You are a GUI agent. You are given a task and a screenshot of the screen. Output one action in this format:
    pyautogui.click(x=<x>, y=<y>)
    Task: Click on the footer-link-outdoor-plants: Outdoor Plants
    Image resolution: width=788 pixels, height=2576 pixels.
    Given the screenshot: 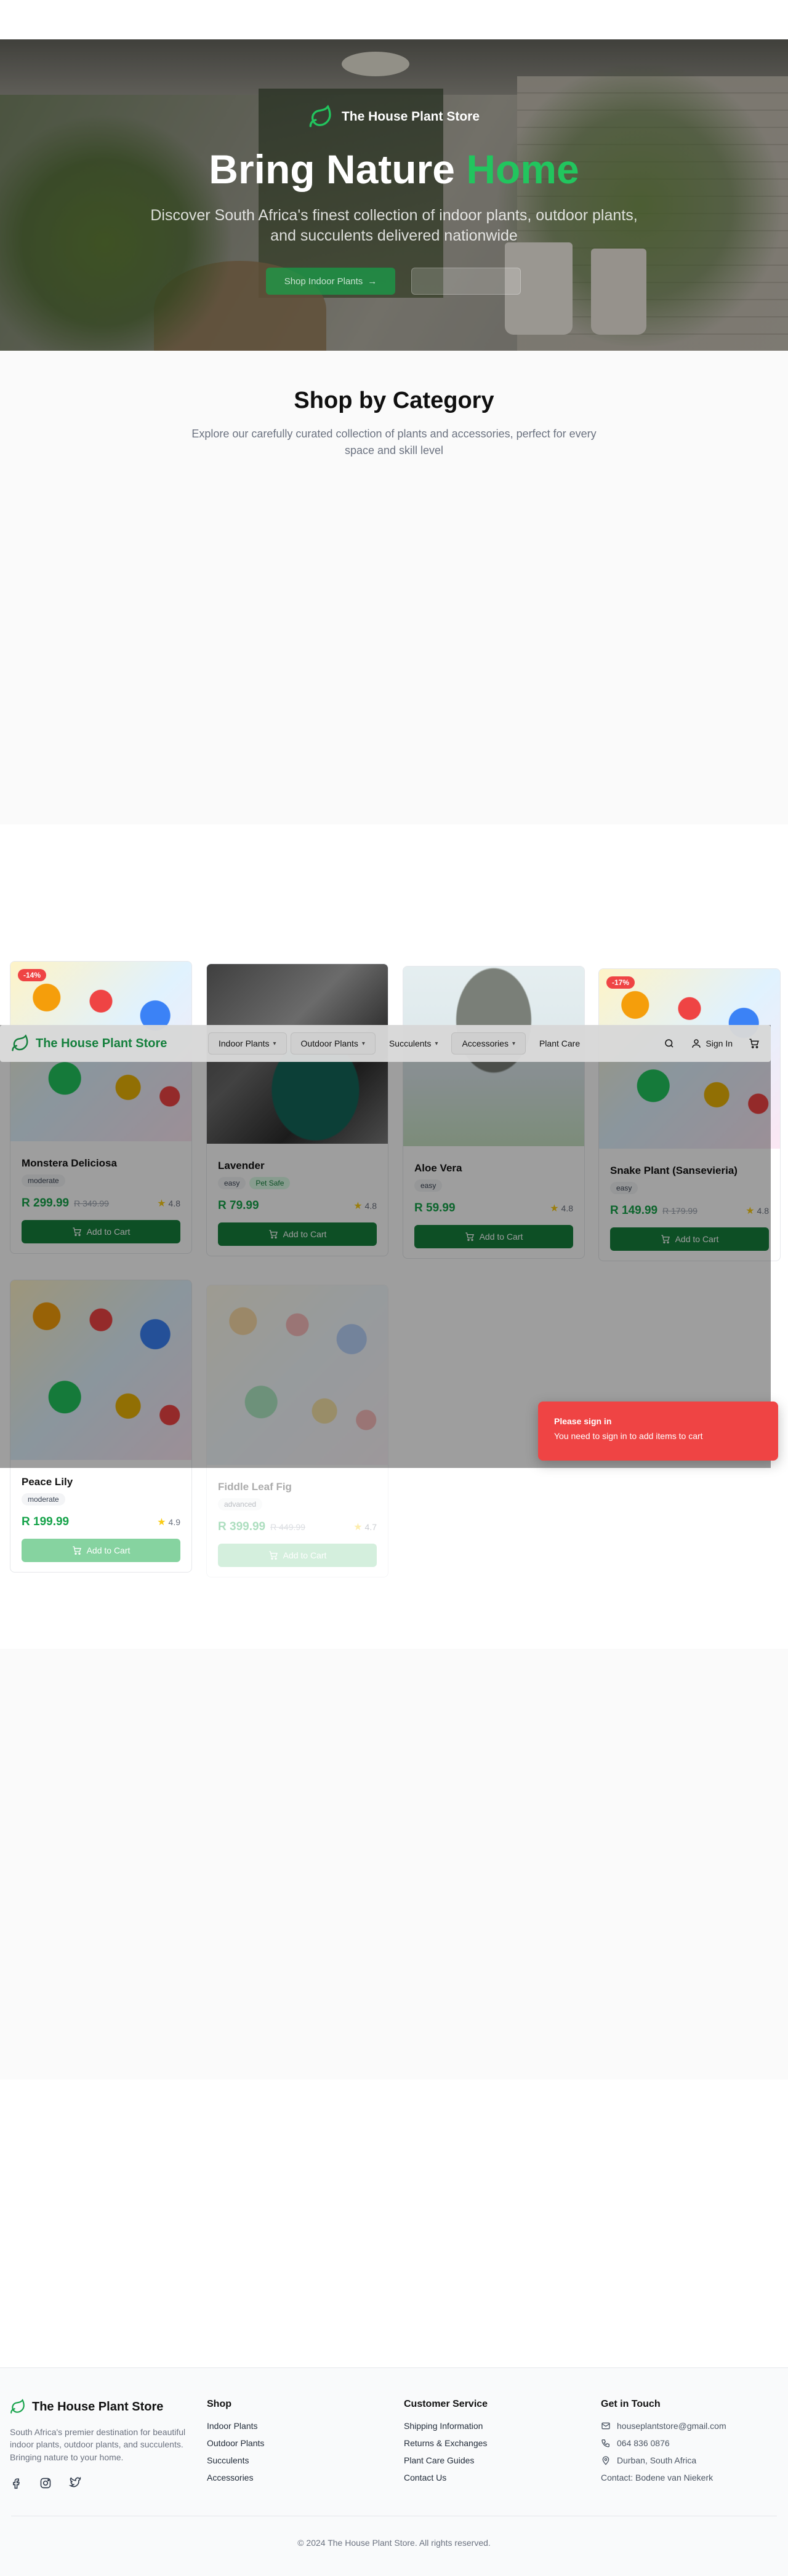 What is the action you would take?
    pyautogui.click(x=235, y=2443)
    